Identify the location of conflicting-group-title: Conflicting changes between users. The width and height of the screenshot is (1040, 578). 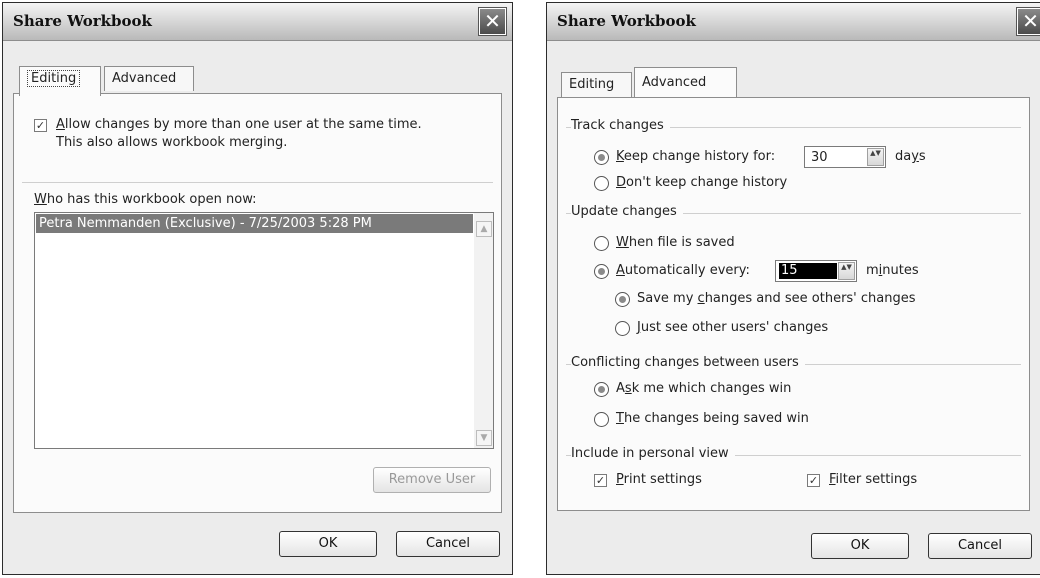
(688, 362).